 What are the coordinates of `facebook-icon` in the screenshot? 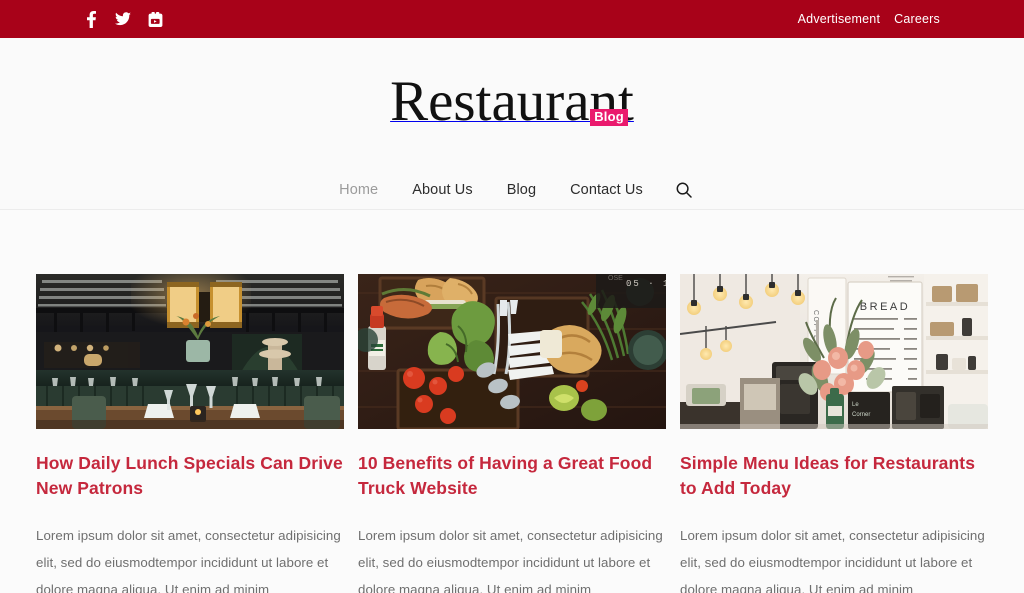 It's located at (91, 19).